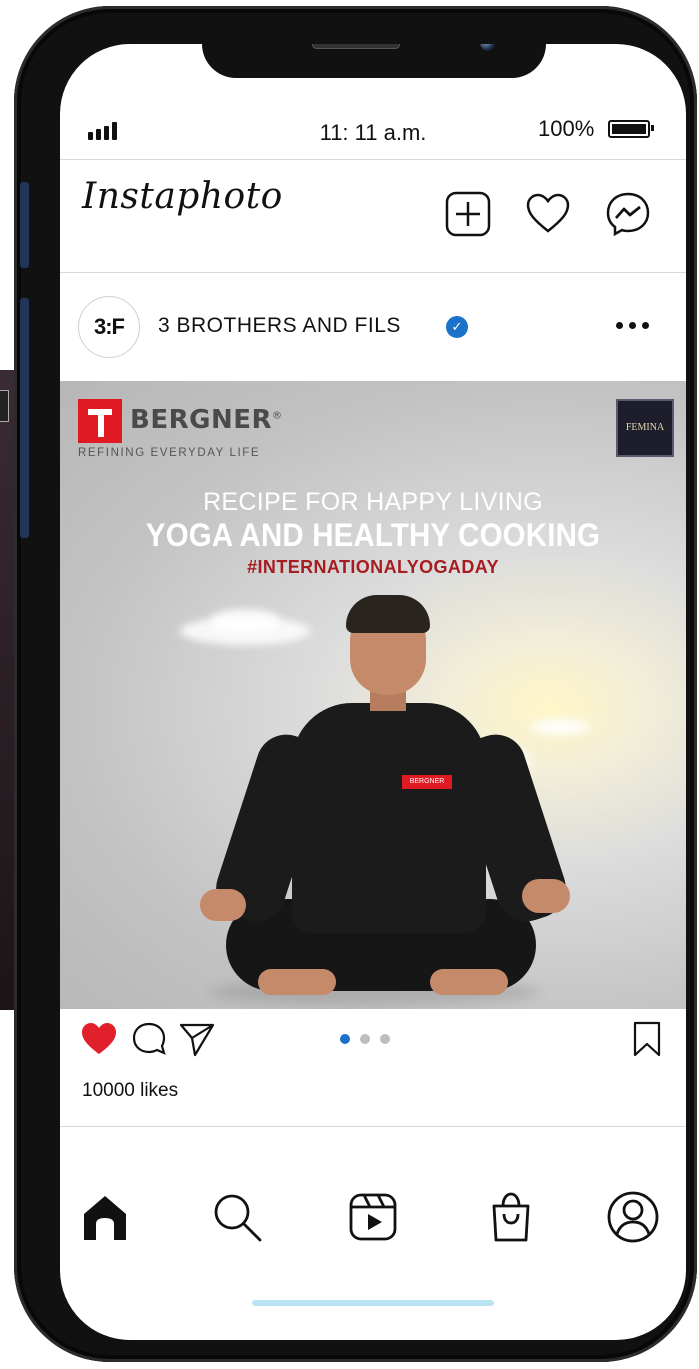  Describe the element at coordinates (632, 325) in the screenshot. I see `more-options-icon` at that location.